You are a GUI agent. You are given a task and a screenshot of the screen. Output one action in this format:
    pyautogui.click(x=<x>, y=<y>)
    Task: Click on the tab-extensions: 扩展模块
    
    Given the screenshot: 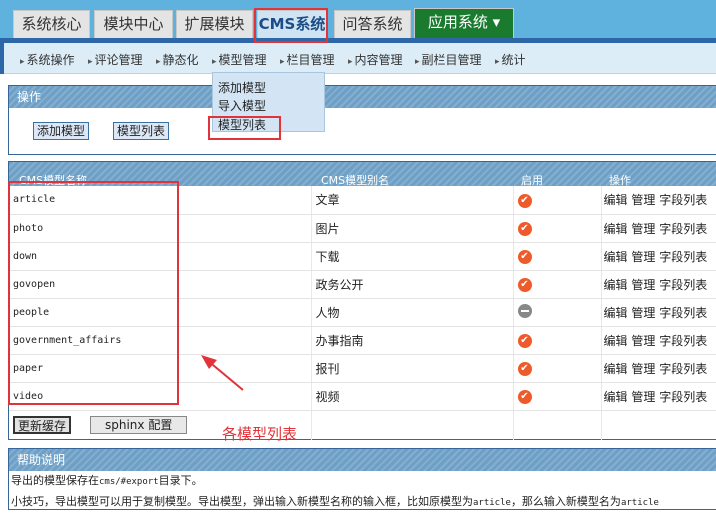 What is the action you would take?
    pyautogui.click(x=214, y=24)
    